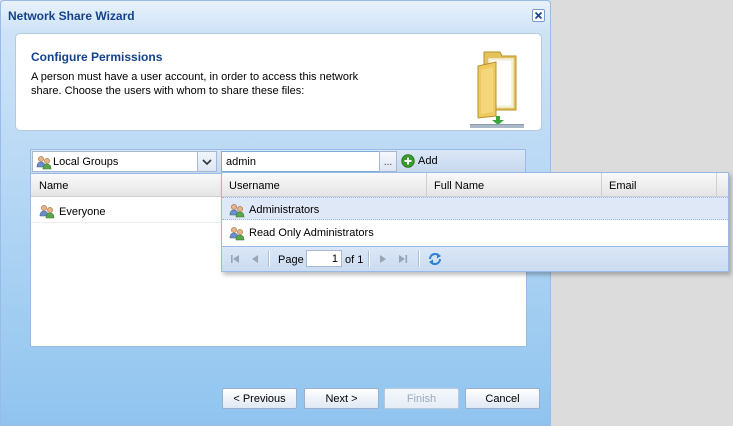  Describe the element at coordinates (354, 260) in the screenshot. I see `page-count-label: of 1` at that location.